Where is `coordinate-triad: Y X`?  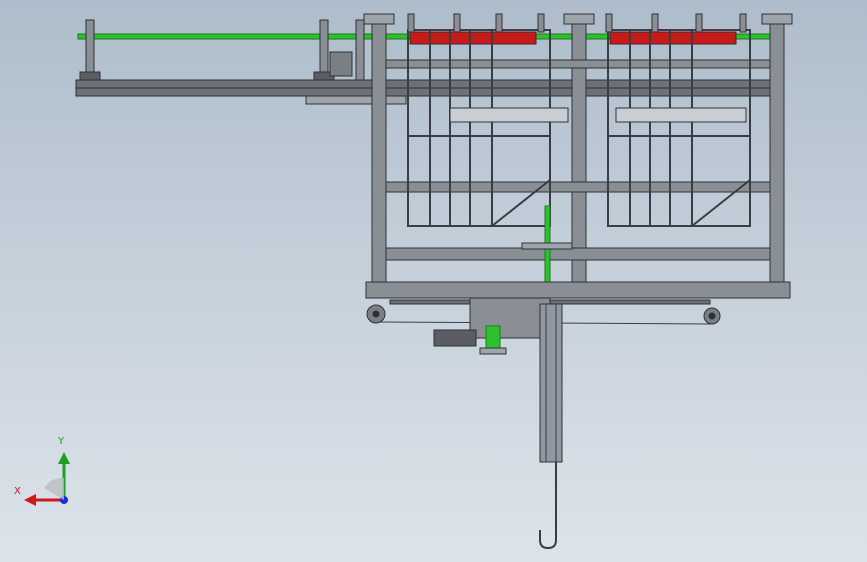 coordinate-triad: Y X is located at coordinates (46, 473).